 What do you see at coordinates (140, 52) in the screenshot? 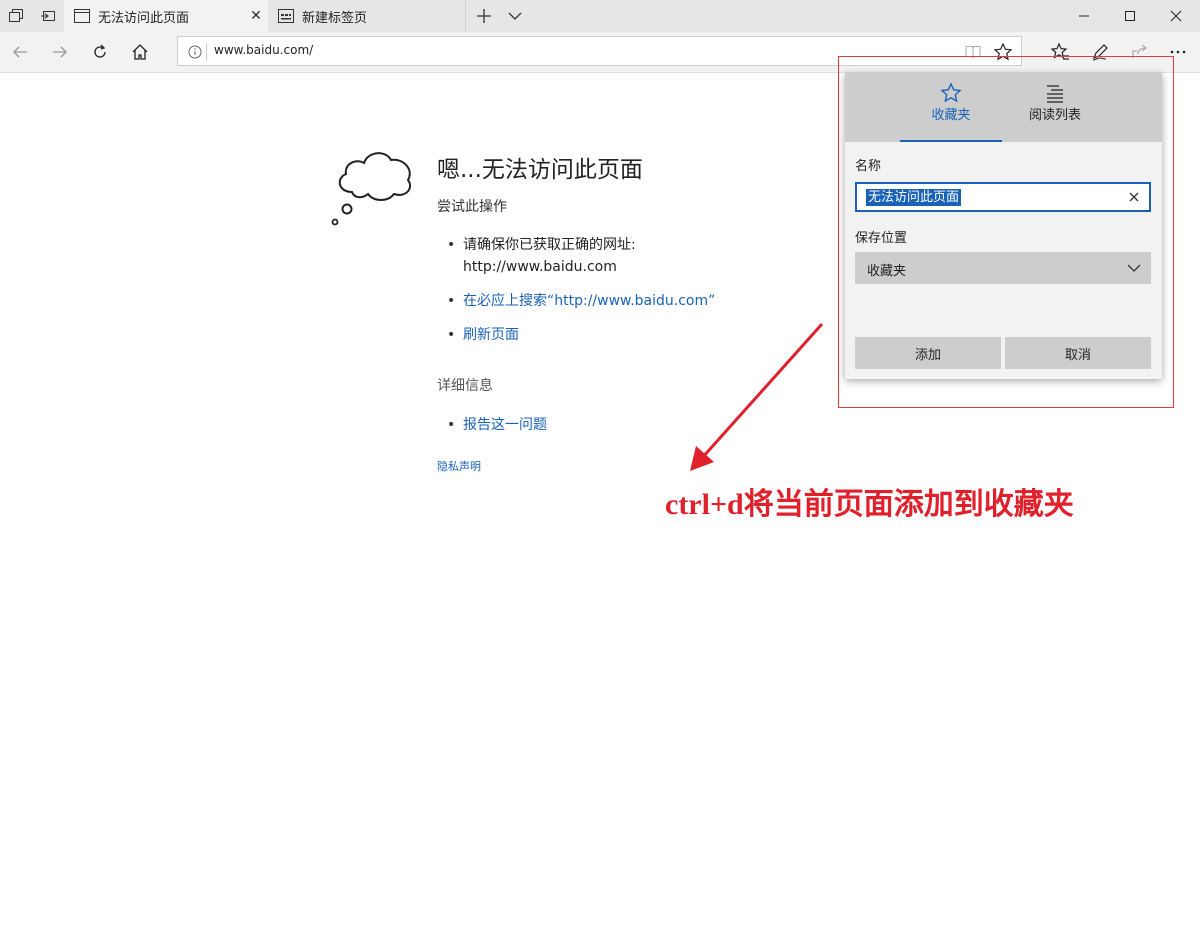
I see `home-icon` at bounding box center [140, 52].